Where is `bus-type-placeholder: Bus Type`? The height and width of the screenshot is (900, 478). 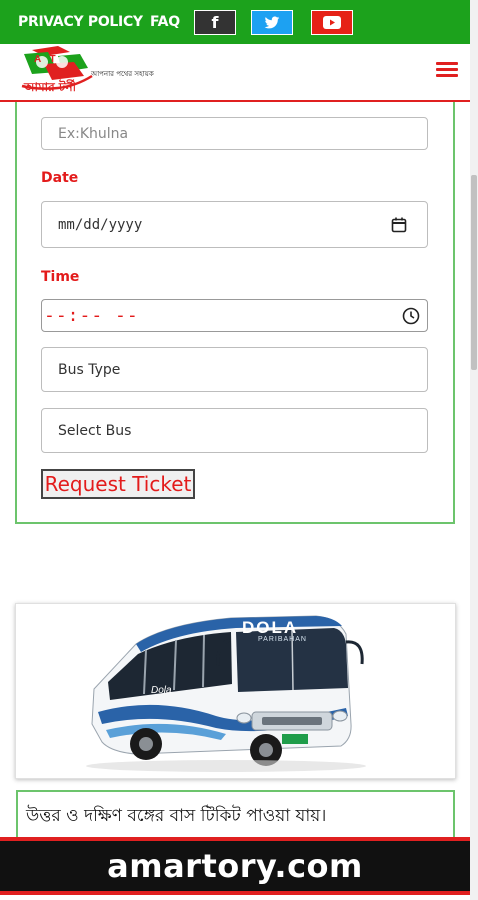
bus-type-placeholder: Bus Type is located at coordinates (89, 369).